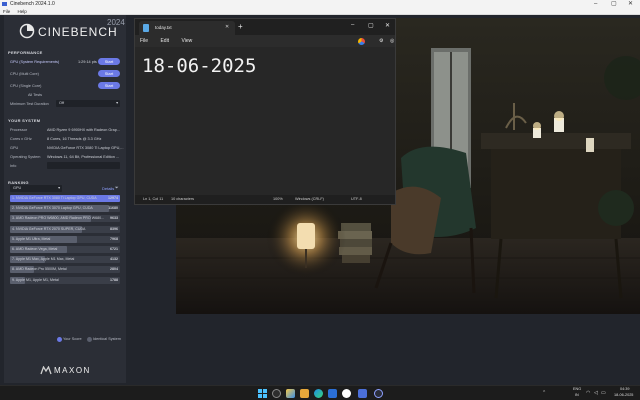 The height and width of the screenshot is (400, 640). Describe the element at coordinates (163, 27) in the screenshot. I see `notepad-tab-title: today.txt` at that location.